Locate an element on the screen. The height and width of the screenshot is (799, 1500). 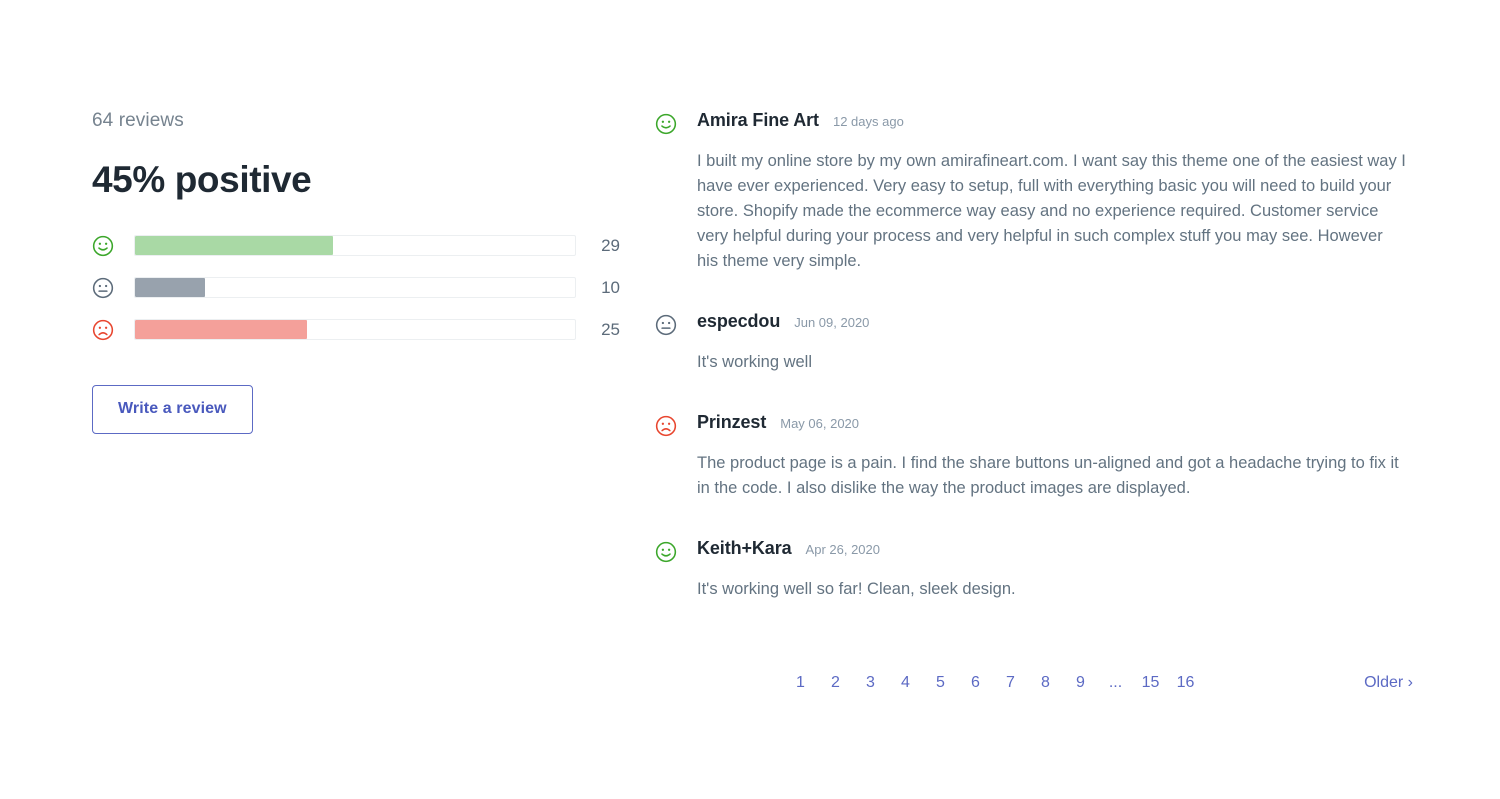
older-page-link: Older › is located at coordinates (1389, 683).